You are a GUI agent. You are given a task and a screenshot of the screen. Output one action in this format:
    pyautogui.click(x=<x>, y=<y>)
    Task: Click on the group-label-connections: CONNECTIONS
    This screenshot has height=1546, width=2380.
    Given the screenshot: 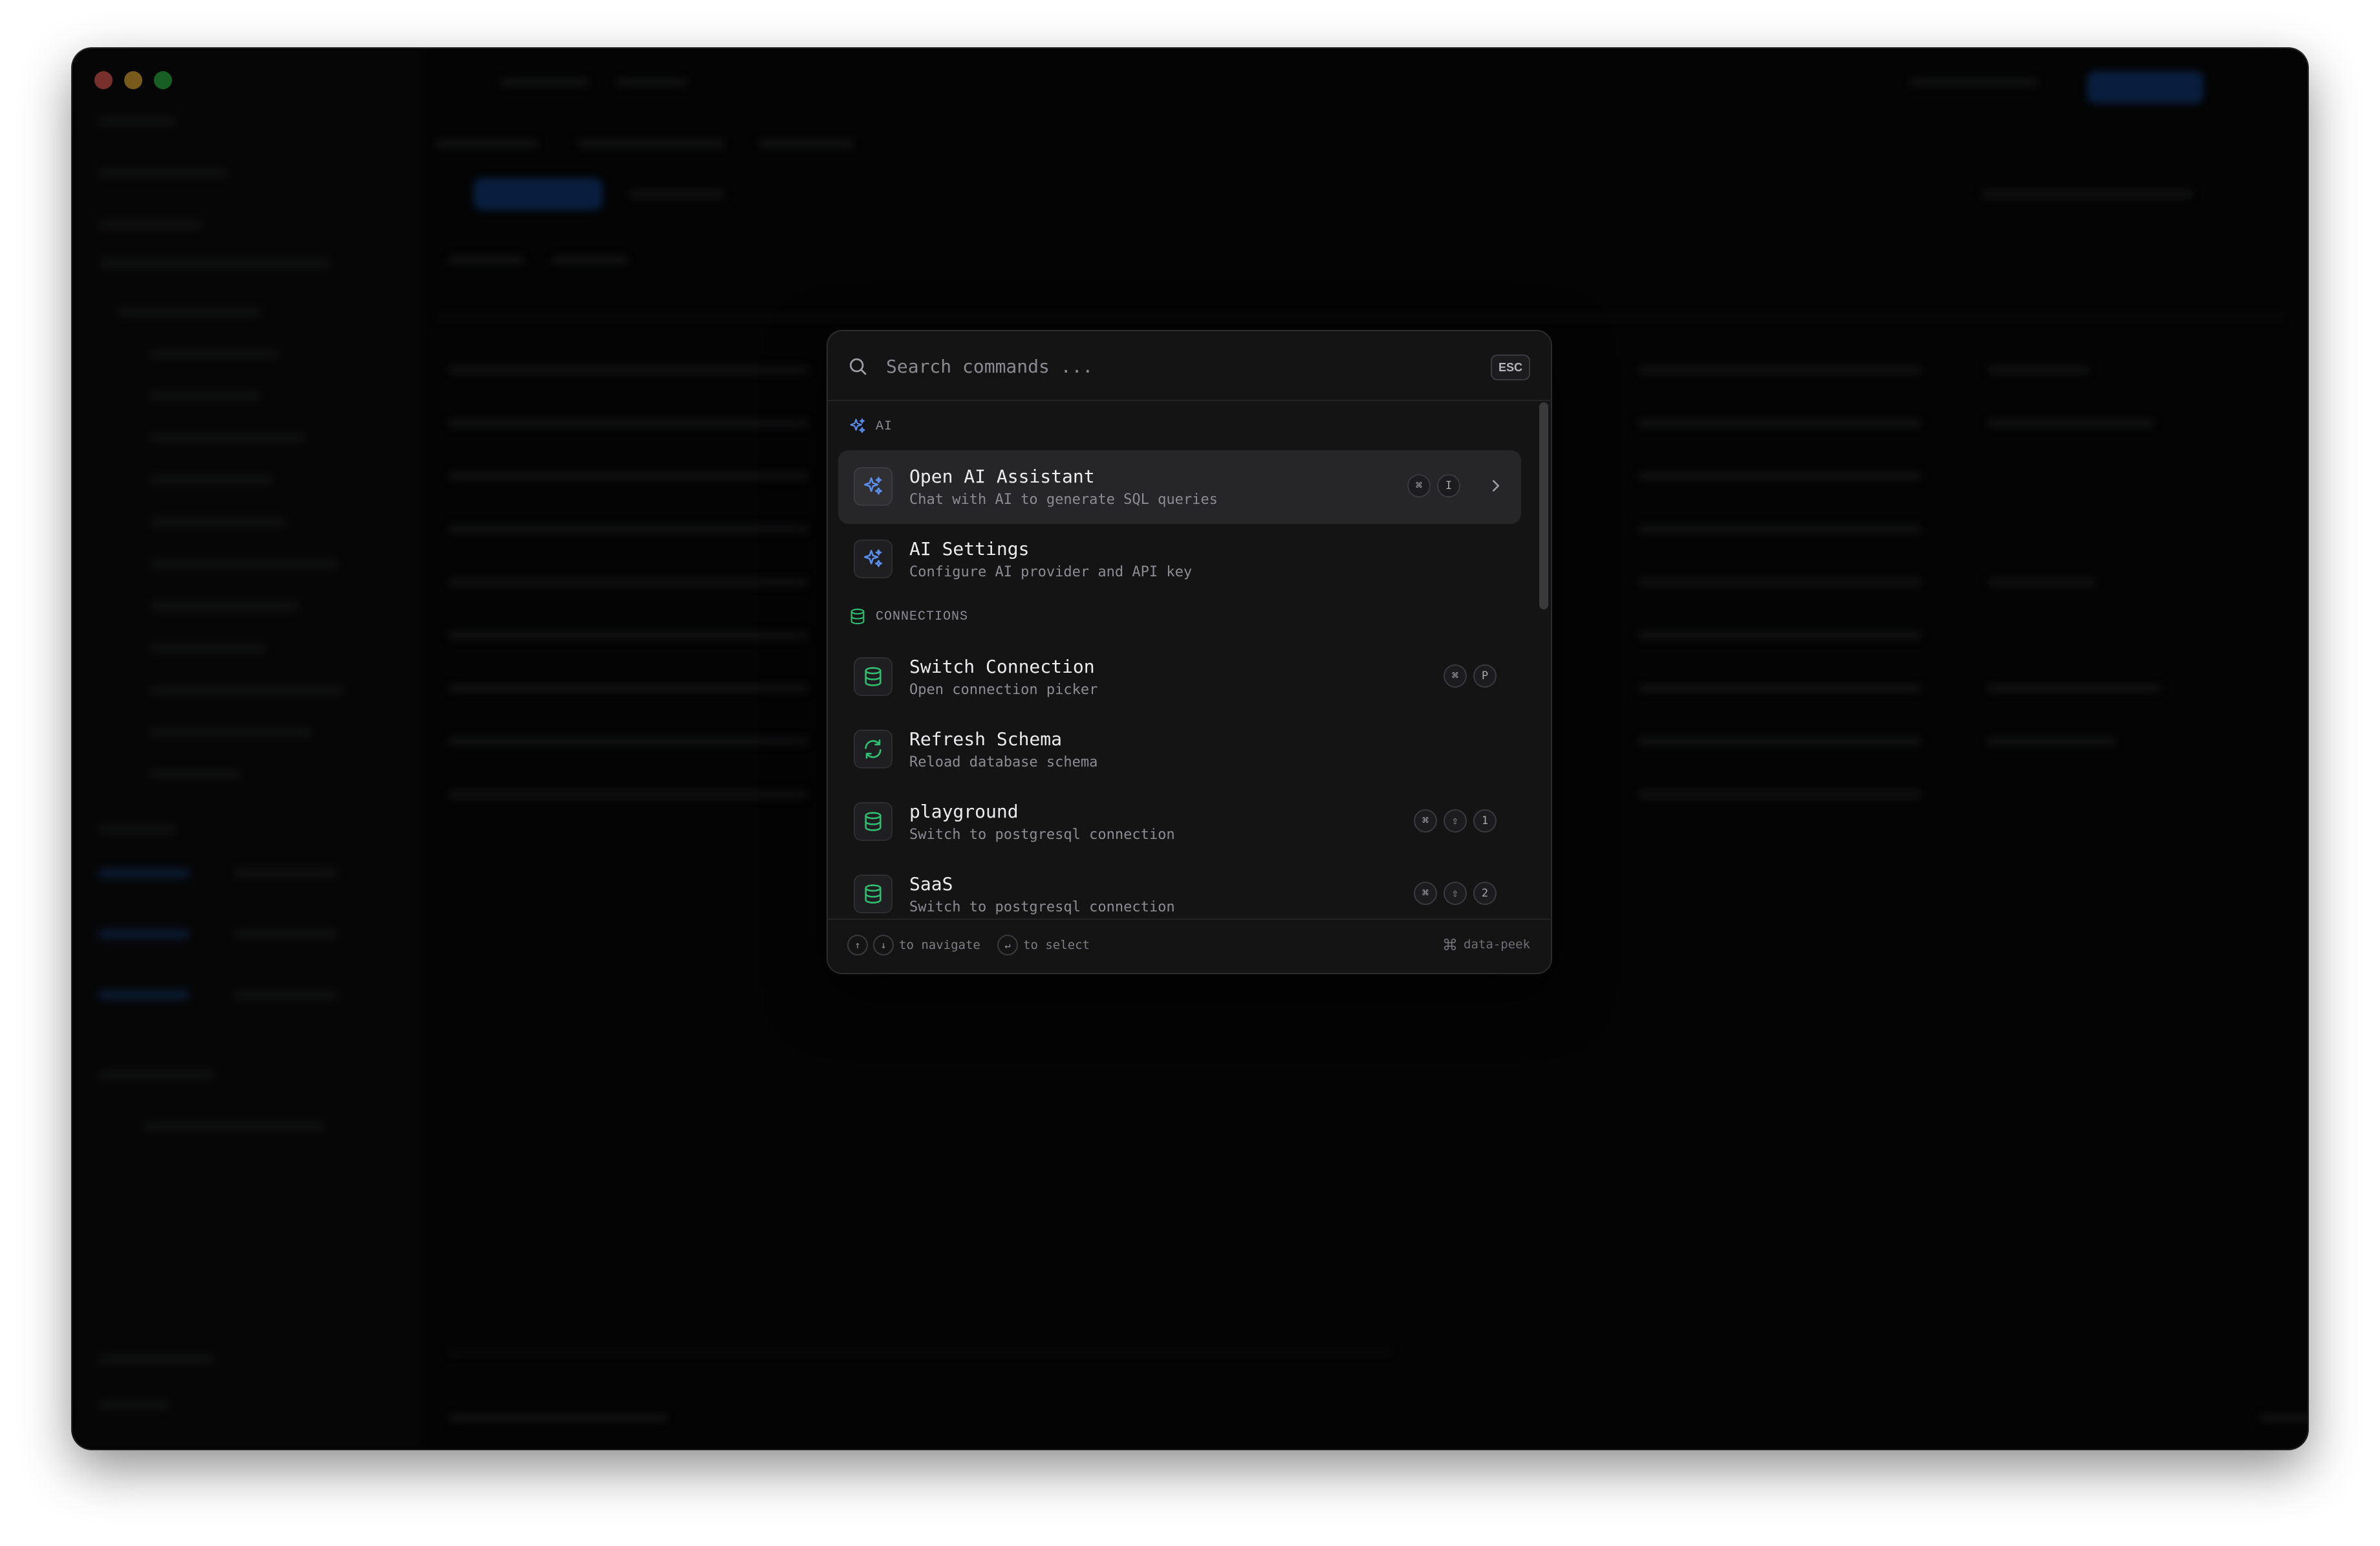 What is the action you would take?
    pyautogui.click(x=922, y=616)
    